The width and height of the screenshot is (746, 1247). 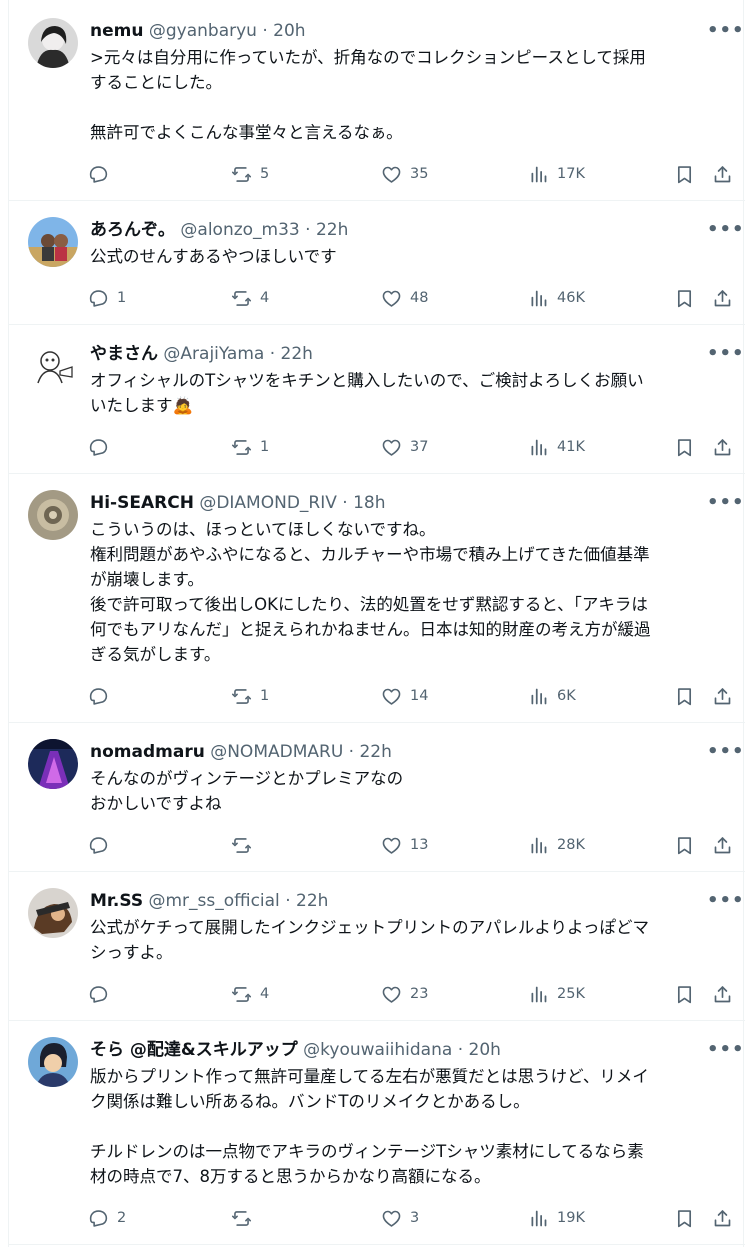 I want to click on views-button: 25K, so click(x=556, y=994).